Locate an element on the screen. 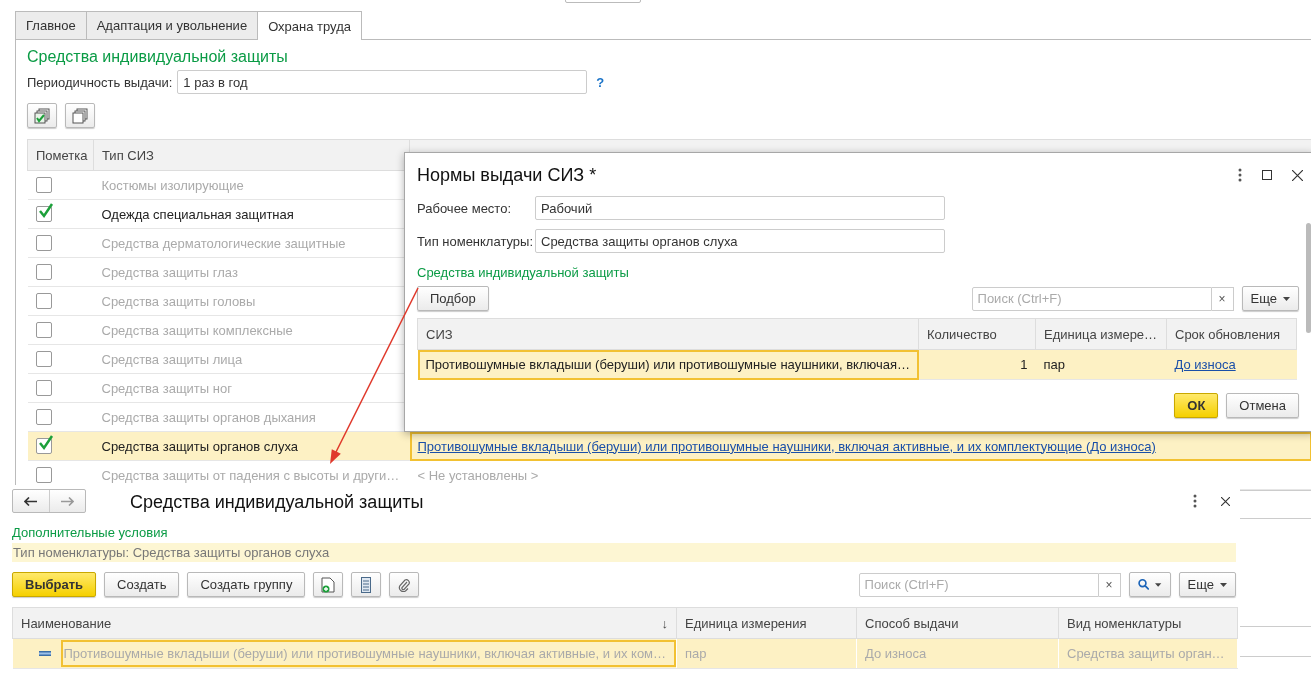 Image resolution: width=1311 pixels, height=674 pixels. search-options-button is located at coordinates (1149, 584).